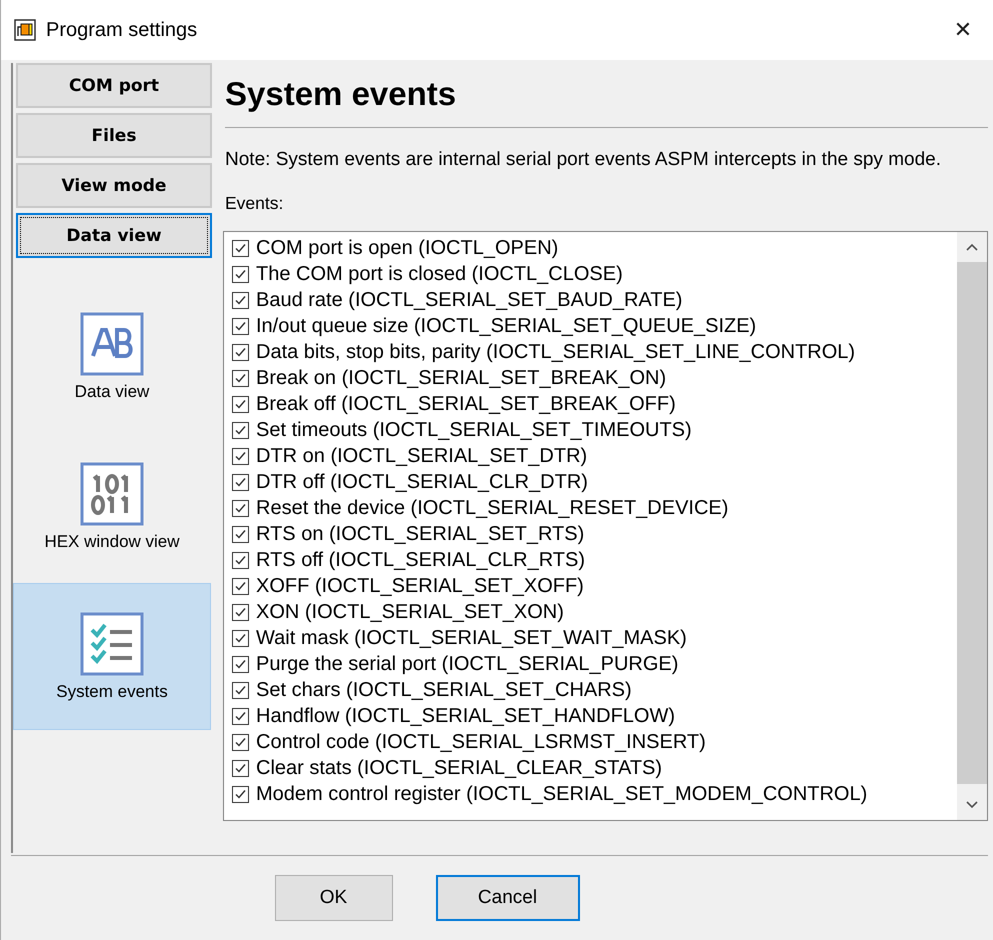 The image size is (993, 940). Describe the element at coordinates (963, 30) in the screenshot. I see `close-button: ✕` at that location.